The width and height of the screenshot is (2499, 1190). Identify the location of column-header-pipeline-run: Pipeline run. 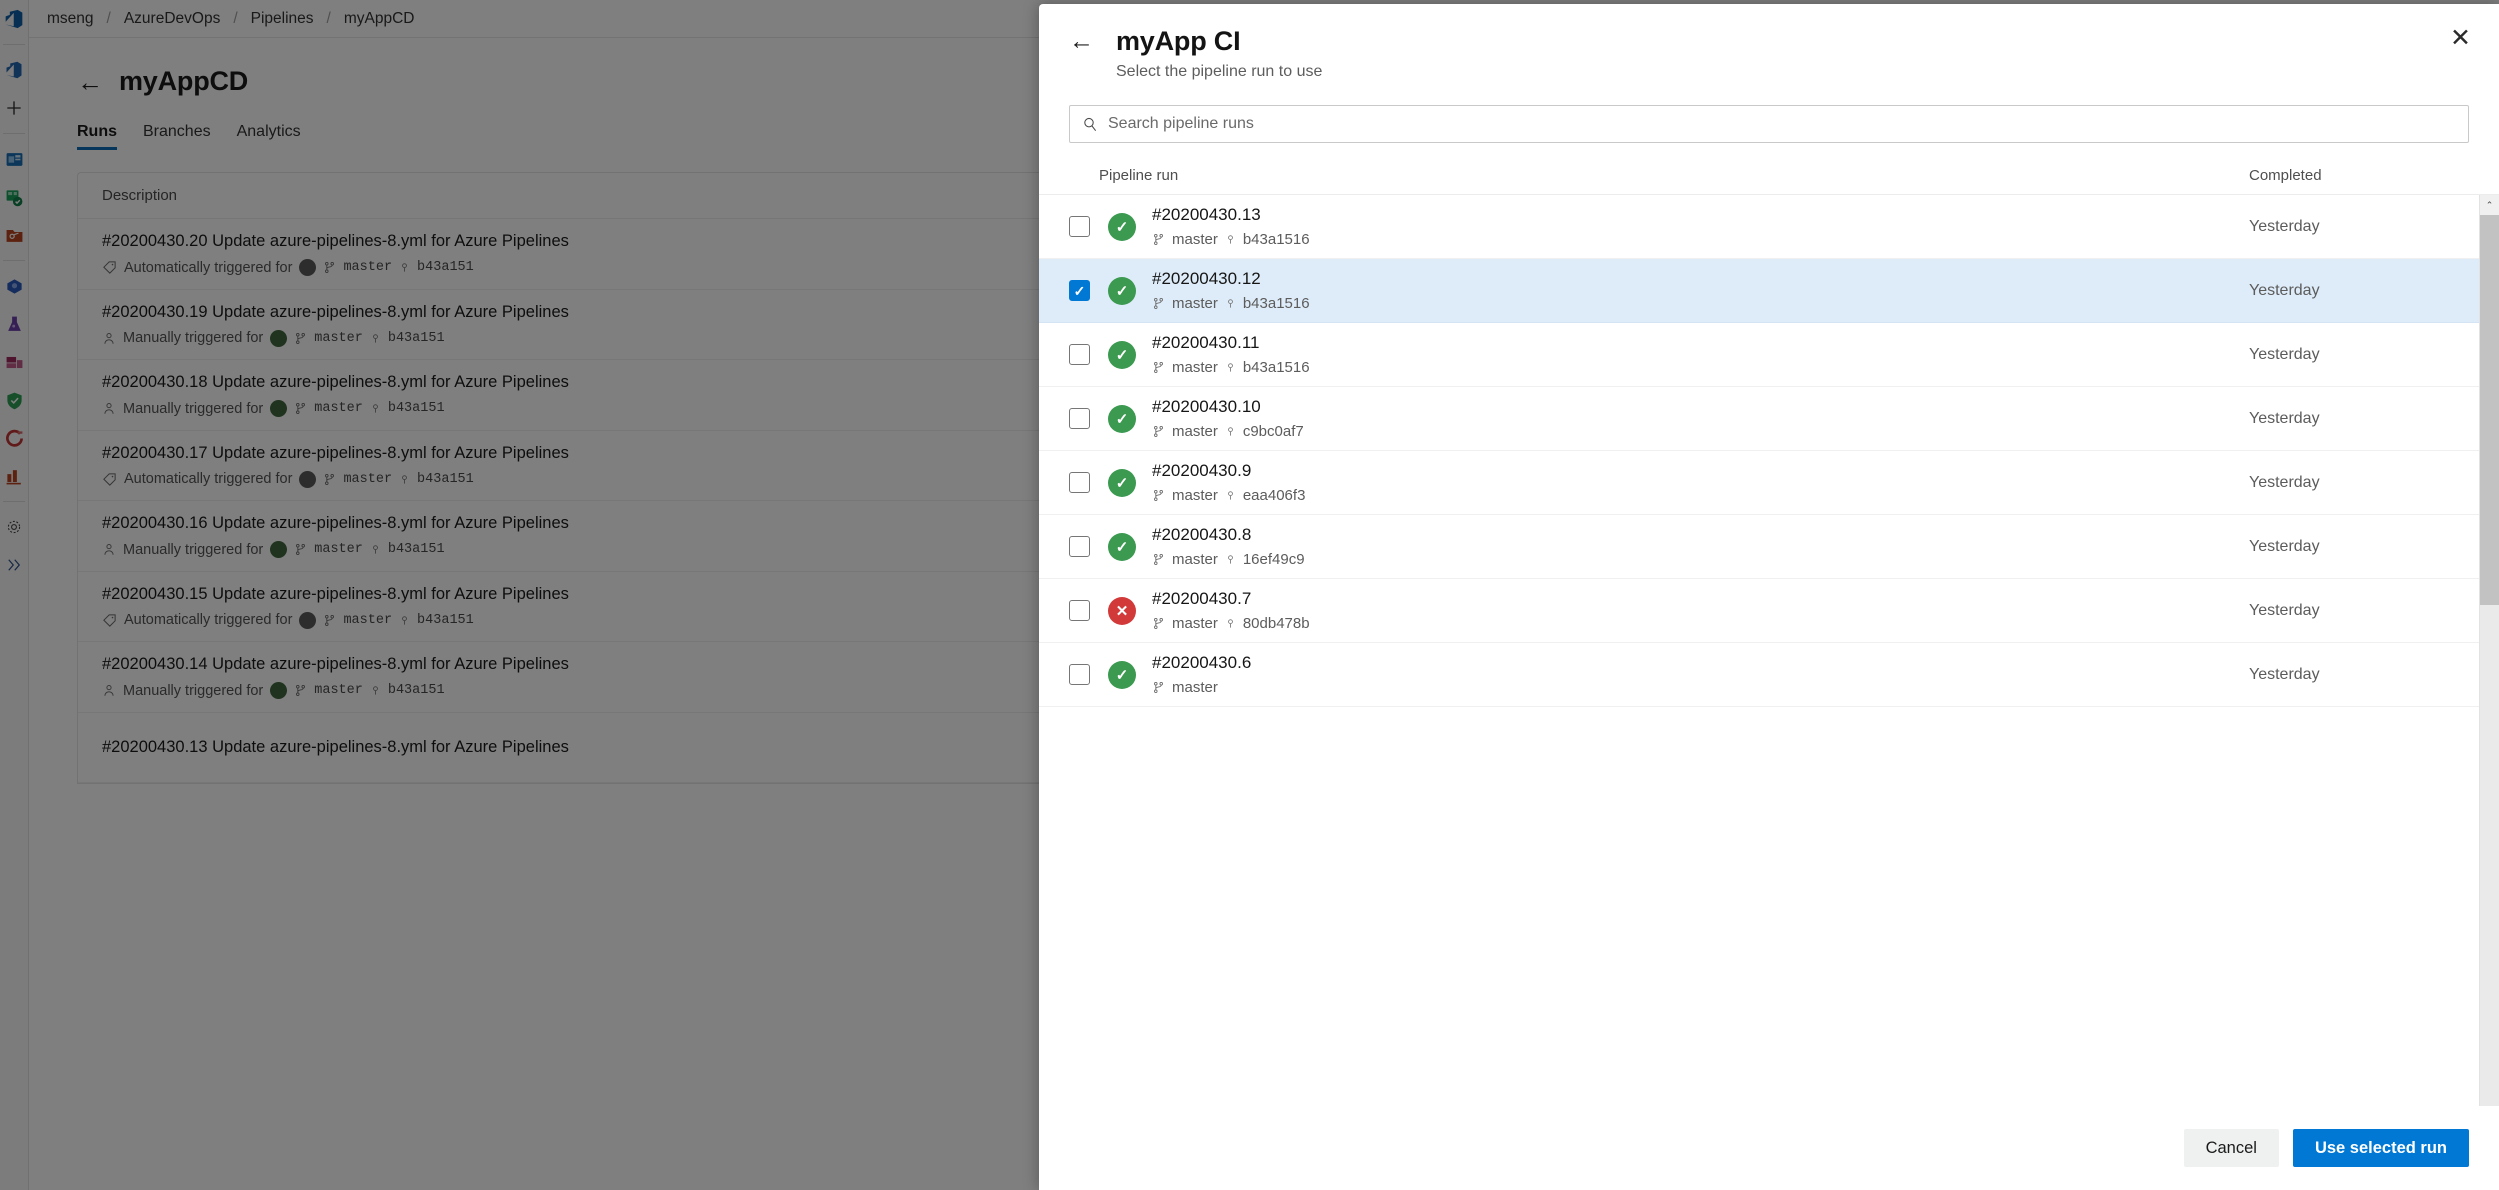
(1139, 175).